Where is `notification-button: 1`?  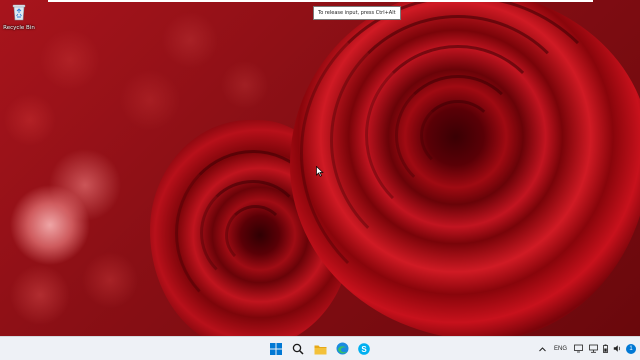 notification-button: 1 is located at coordinates (631, 348).